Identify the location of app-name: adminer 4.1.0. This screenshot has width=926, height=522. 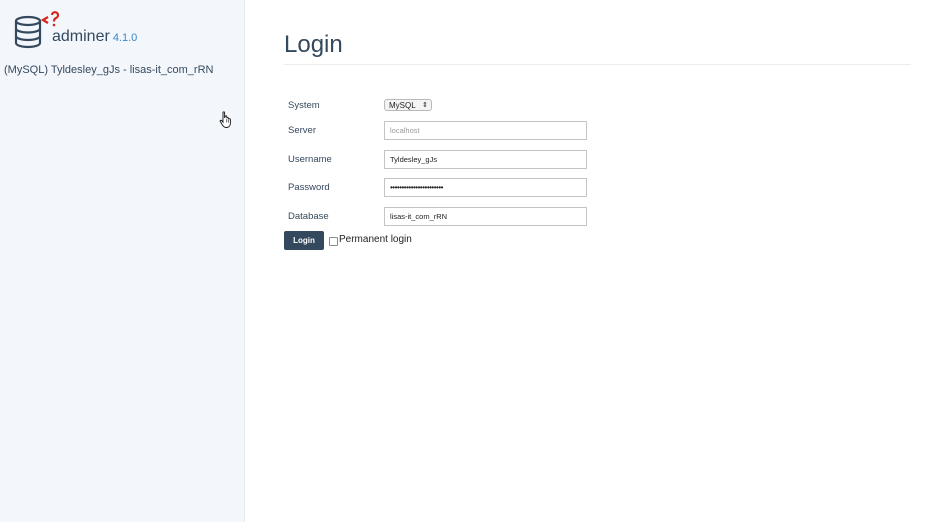
(94, 37).